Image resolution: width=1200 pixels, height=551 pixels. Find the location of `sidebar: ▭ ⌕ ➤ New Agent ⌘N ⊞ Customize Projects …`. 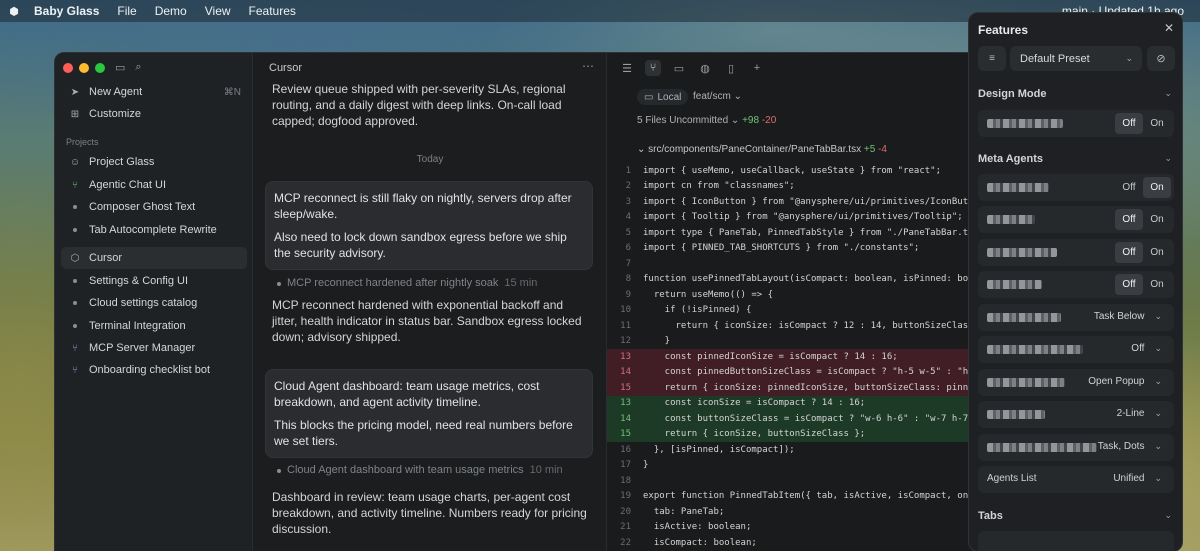

sidebar: ▭ ⌕ ➤ New Agent ⌘N ⊞ Customize Projects … is located at coordinates (154, 302).